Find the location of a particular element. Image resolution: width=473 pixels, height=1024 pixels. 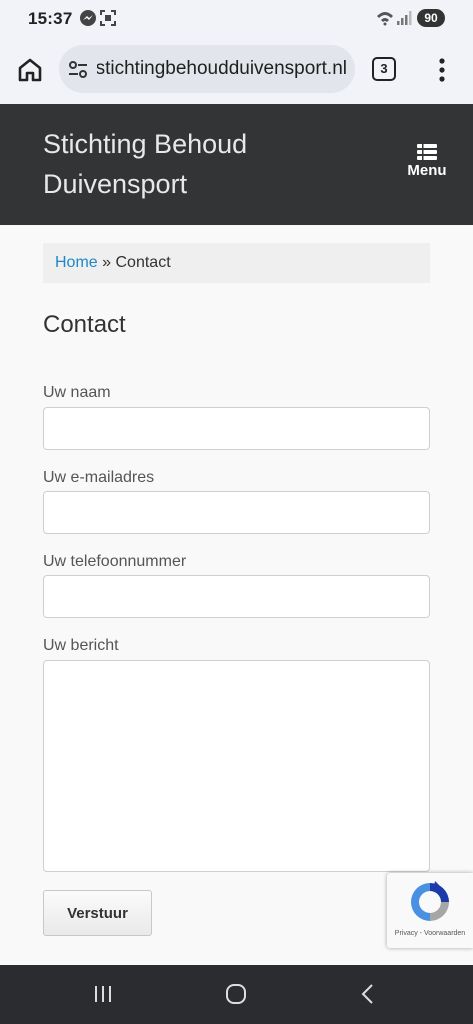

breadcrumb-current: Contact is located at coordinates (143, 262).